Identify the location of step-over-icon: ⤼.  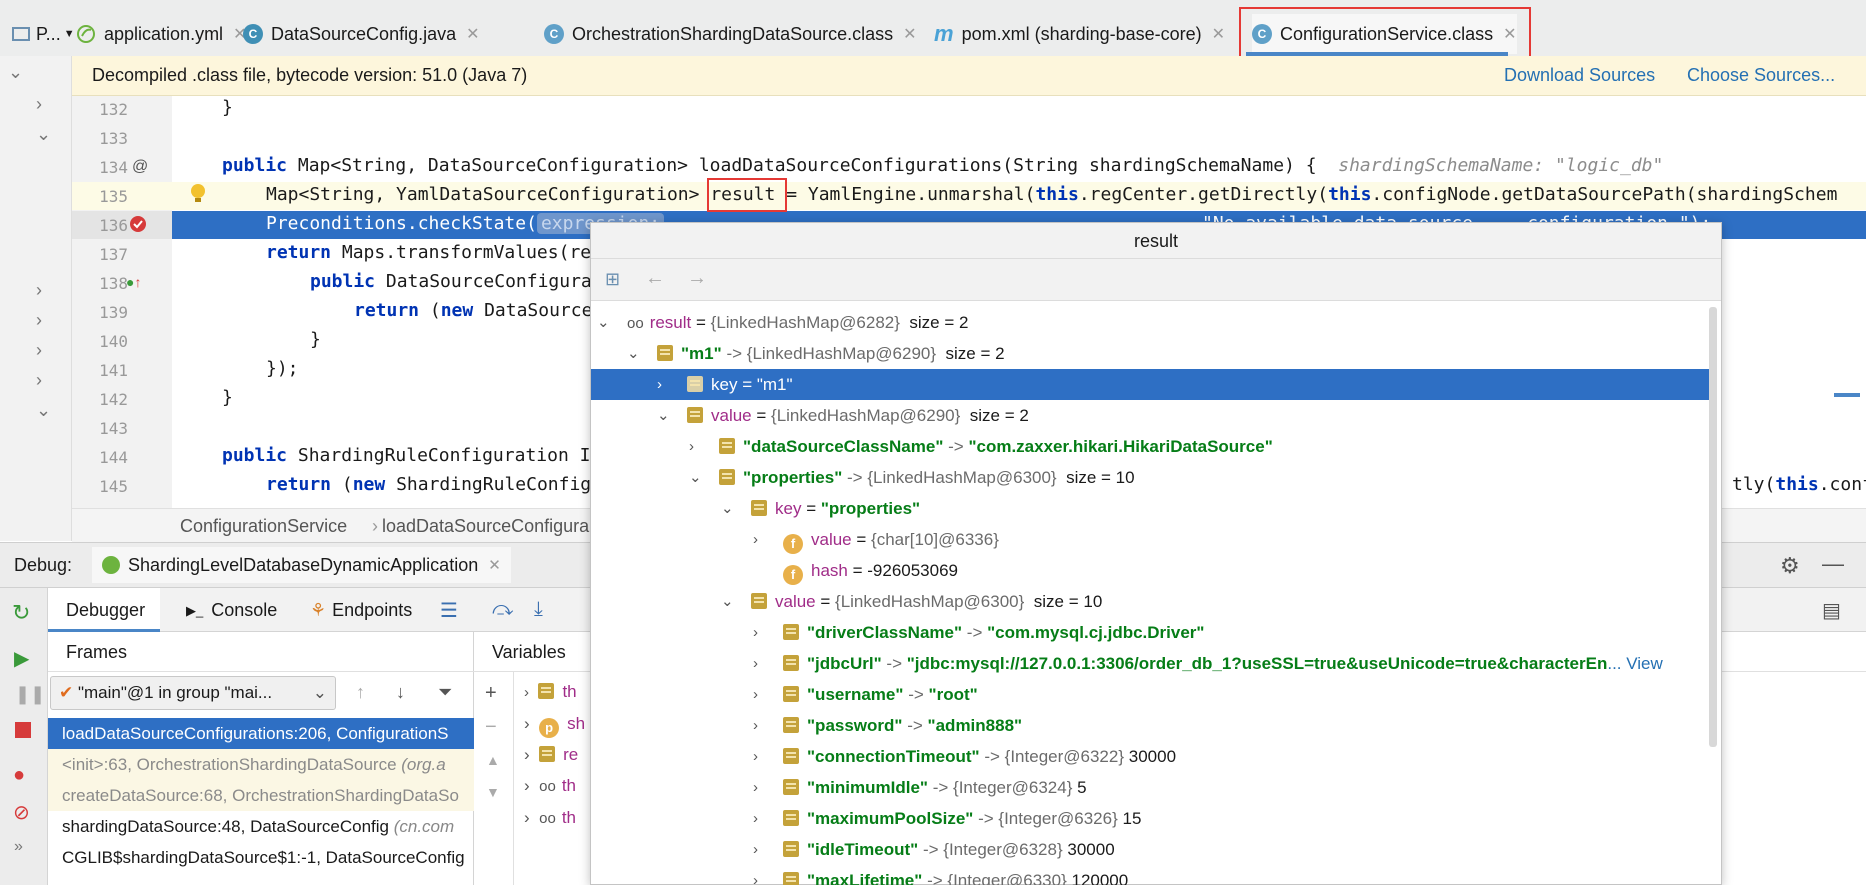
(502, 609).